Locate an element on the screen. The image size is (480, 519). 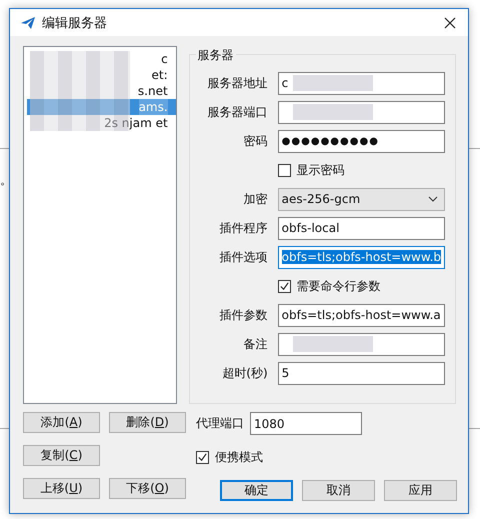
field-label: 超时(秒) is located at coordinates (244, 373).